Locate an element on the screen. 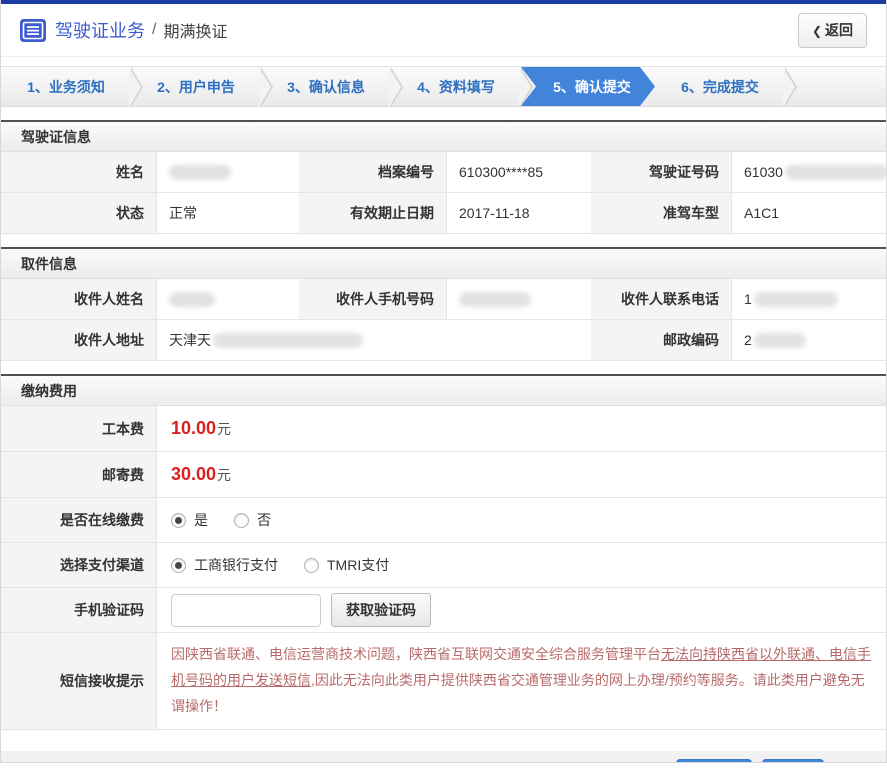 The width and height of the screenshot is (887, 768). postcode-value: 2 is located at coordinates (808, 340).